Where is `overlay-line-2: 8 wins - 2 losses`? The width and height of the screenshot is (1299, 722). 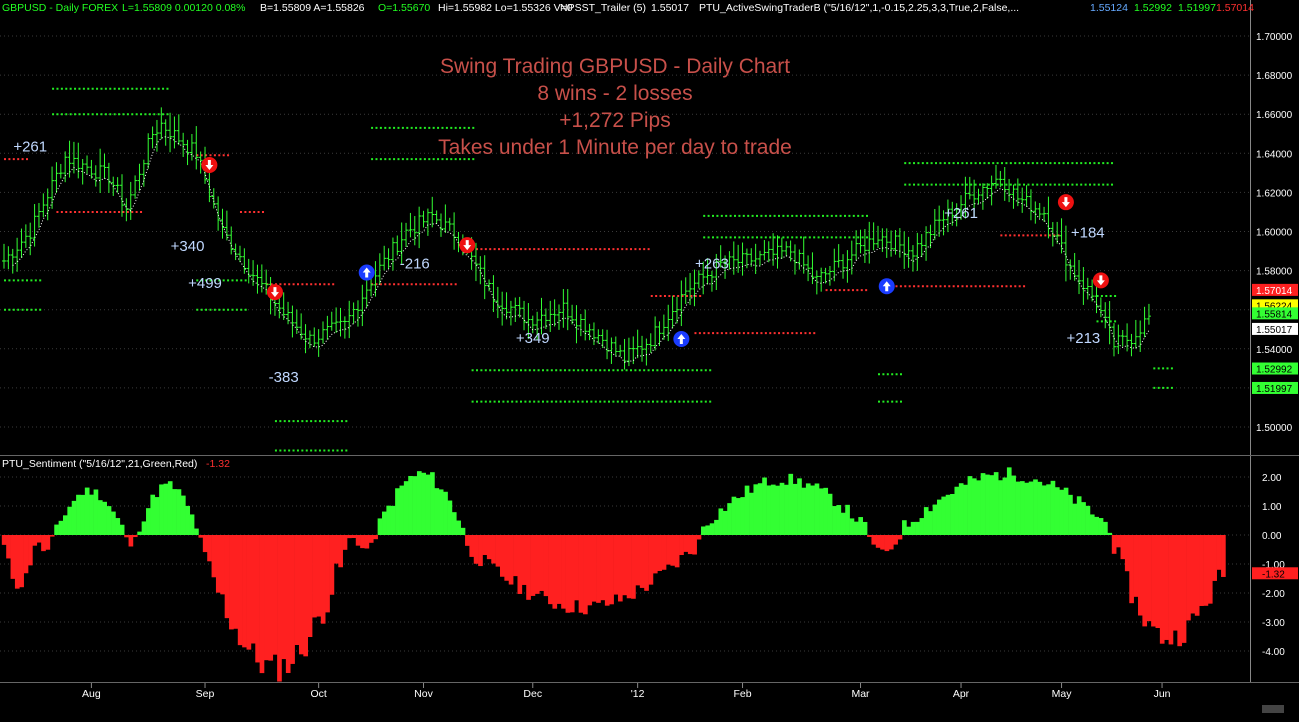 overlay-line-2: 8 wins - 2 losses is located at coordinates (614, 93).